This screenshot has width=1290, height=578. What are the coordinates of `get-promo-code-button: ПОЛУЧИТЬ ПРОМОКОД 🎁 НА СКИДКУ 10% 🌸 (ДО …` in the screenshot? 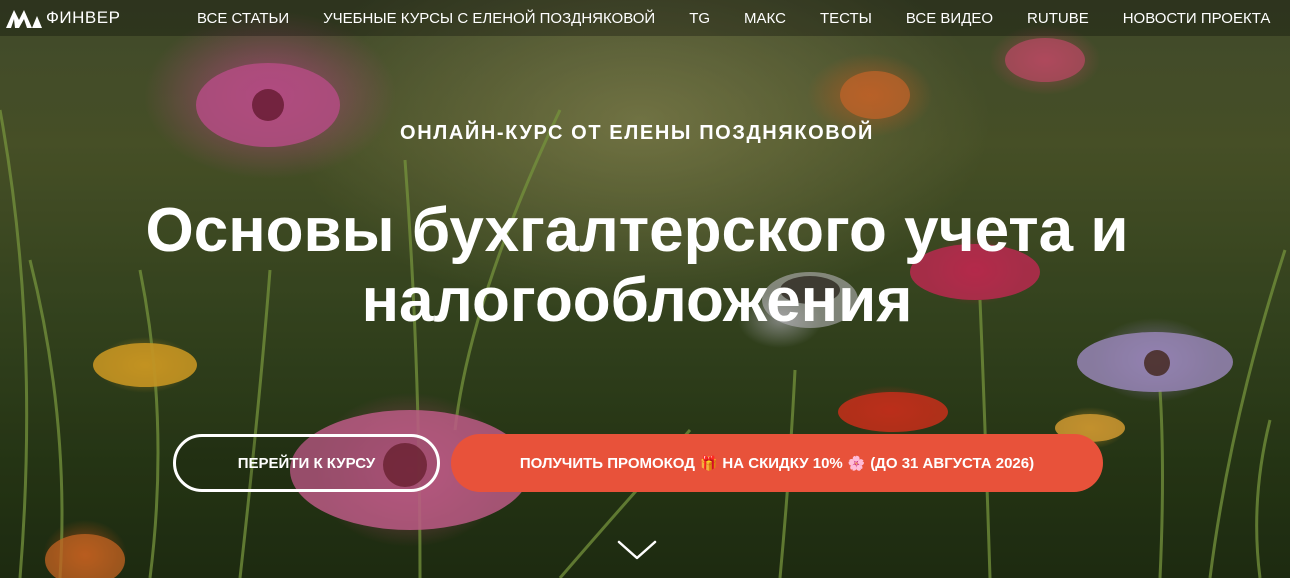 It's located at (777, 463).